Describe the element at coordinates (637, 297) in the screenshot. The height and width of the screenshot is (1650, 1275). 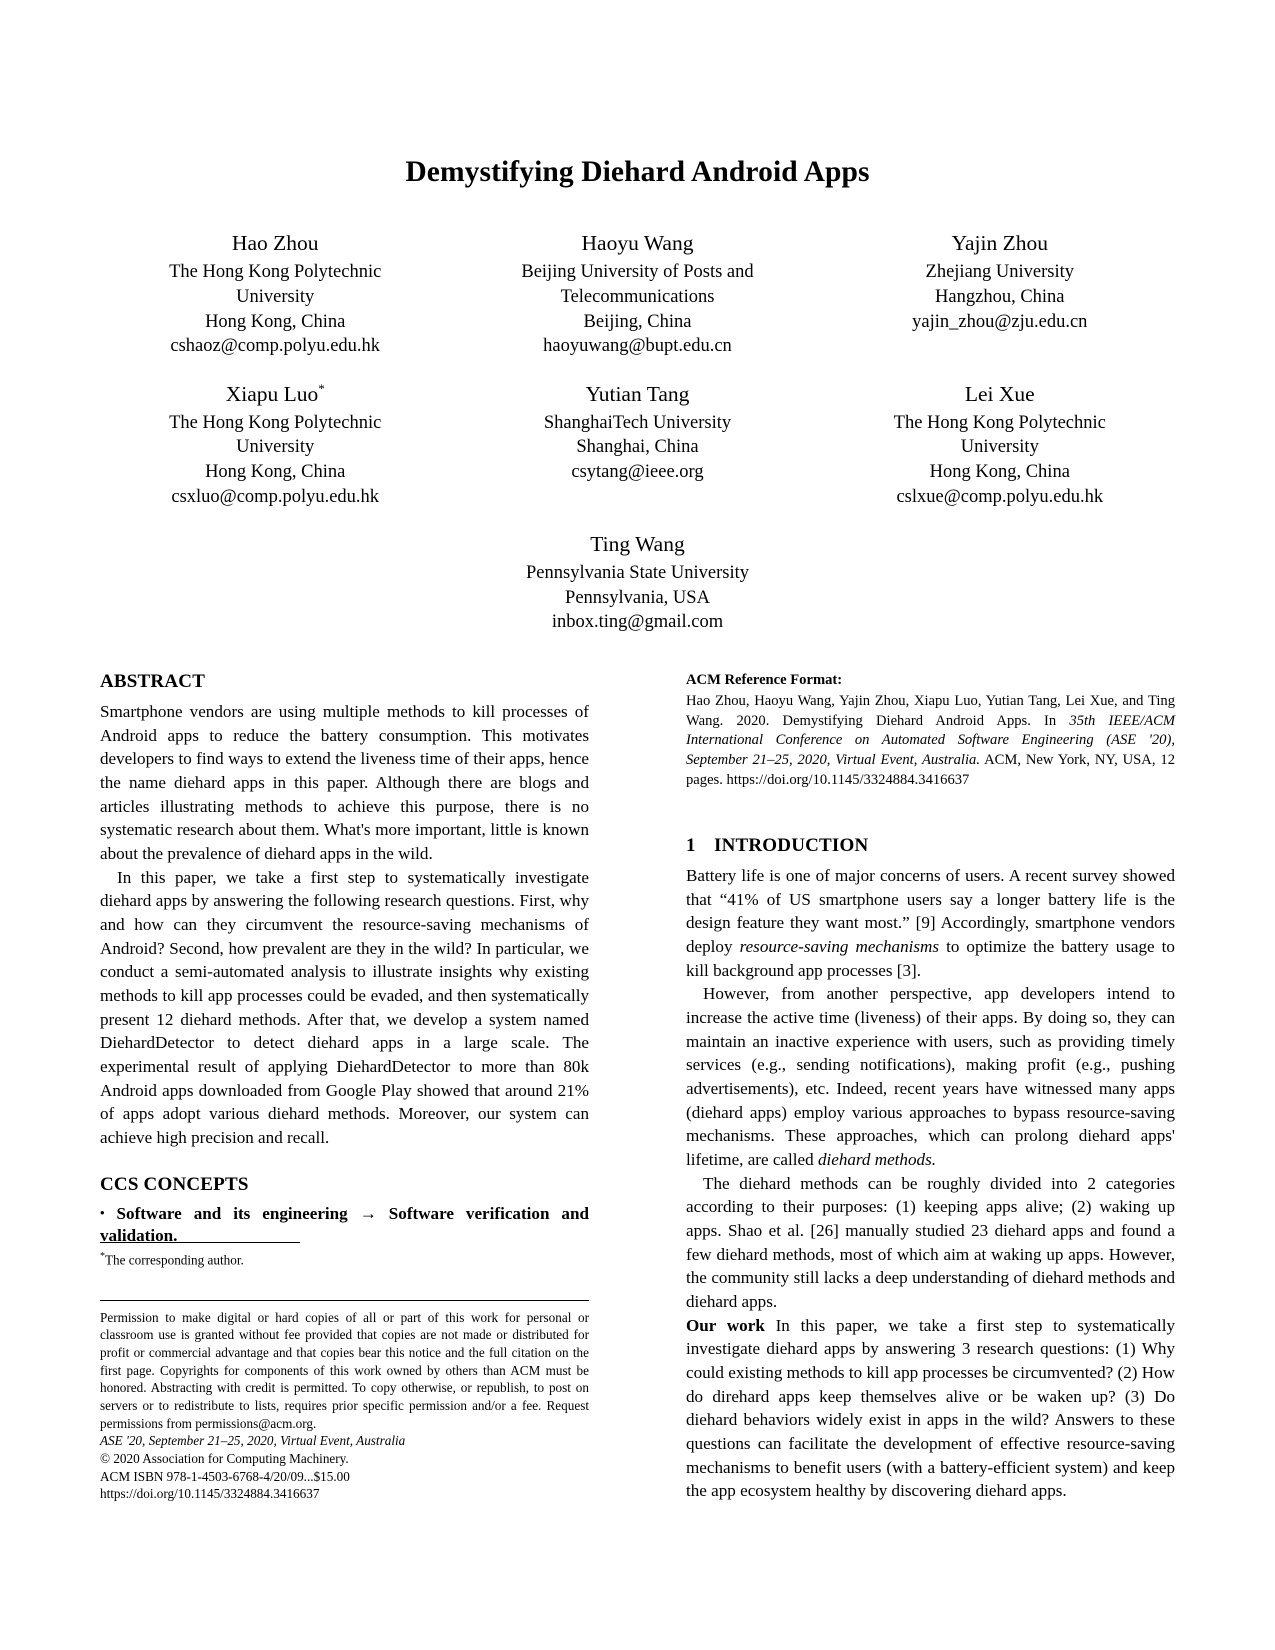
I see `author-affiliation-2: Telecommunications` at that location.